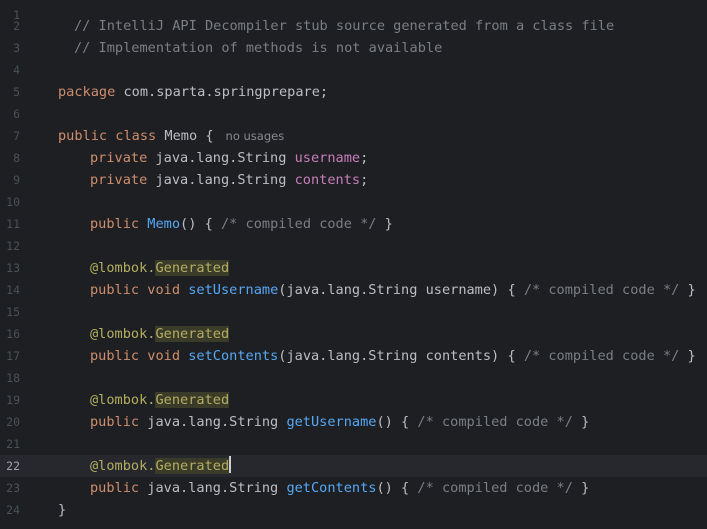 This screenshot has height=529, width=707. What do you see at coordinates (353, 70) in the screenshot?
I see `code-line: 4` at bounding box center [353, 70].